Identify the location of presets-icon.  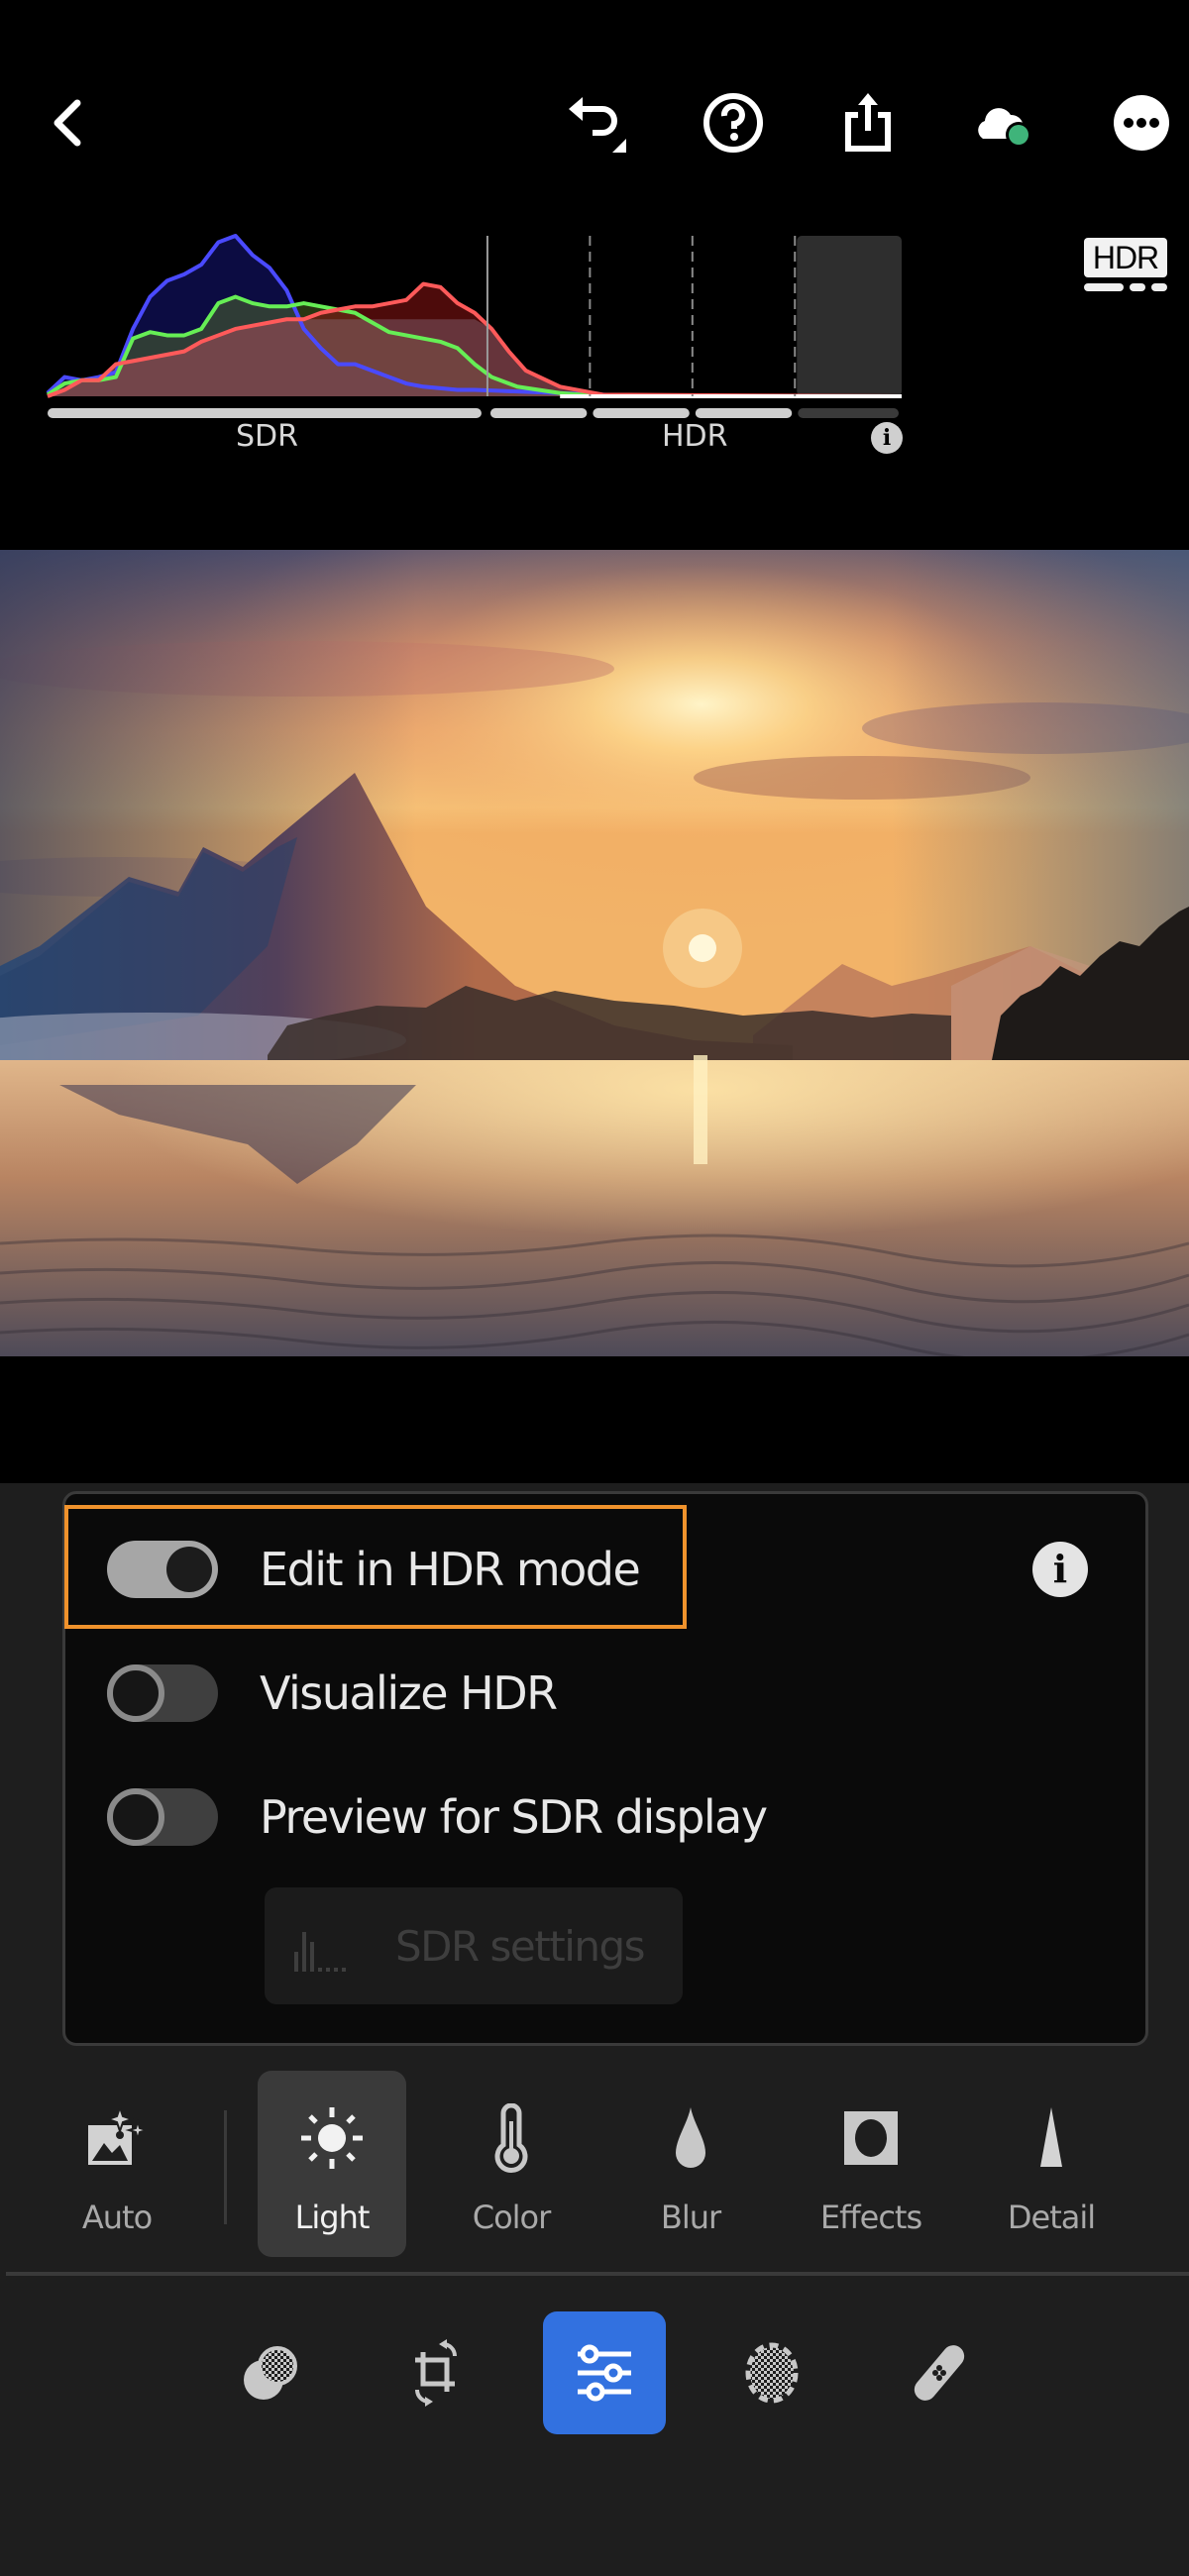
(270, 2373).